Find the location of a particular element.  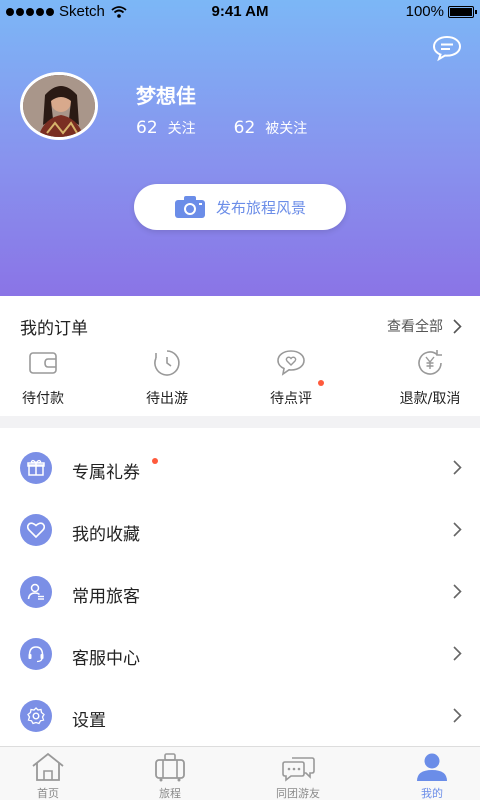

message-icon is located at coordinates (447, 48).